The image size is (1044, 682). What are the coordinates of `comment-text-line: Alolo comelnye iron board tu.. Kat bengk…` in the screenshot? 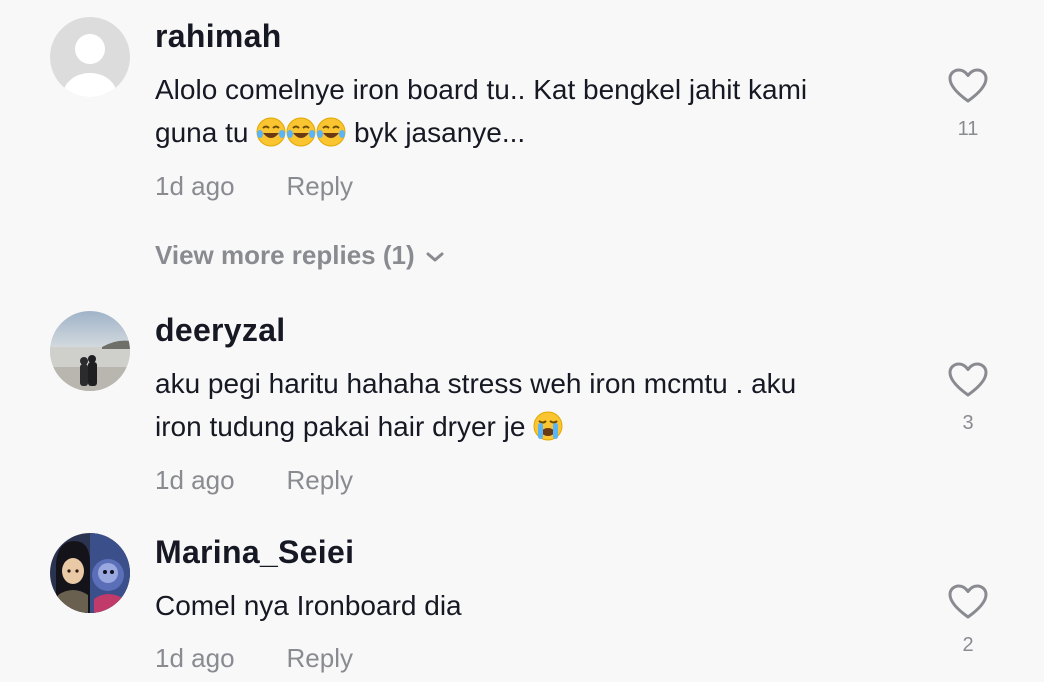 It's located at (481, 89).